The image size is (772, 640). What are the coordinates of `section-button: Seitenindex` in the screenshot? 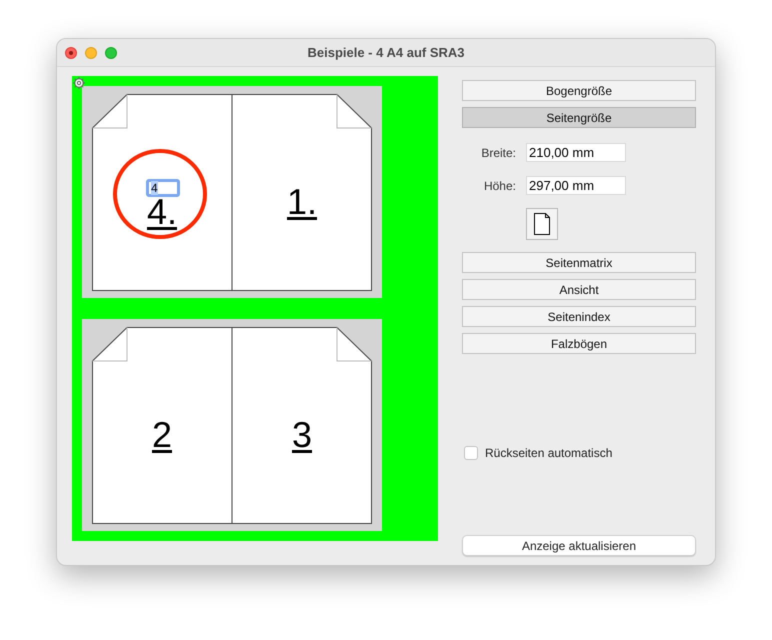 It's located at (579, 316).